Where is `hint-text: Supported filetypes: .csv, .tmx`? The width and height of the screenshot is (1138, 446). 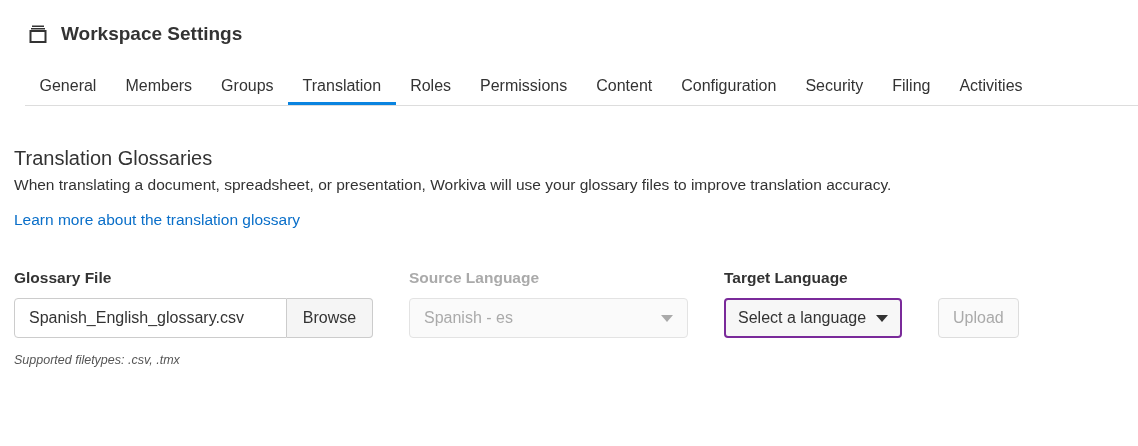 hint-text: Supported filetypes: .csv, .tmx is located at coordinates (97, 360).